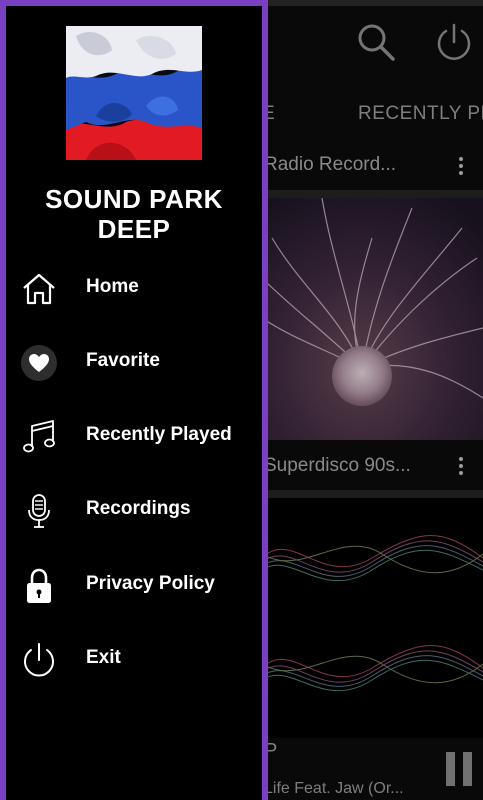 The height and width of the screenshot is (800, 483). I want to click on menu-item-recordings: Recordings, so click(134, 511).